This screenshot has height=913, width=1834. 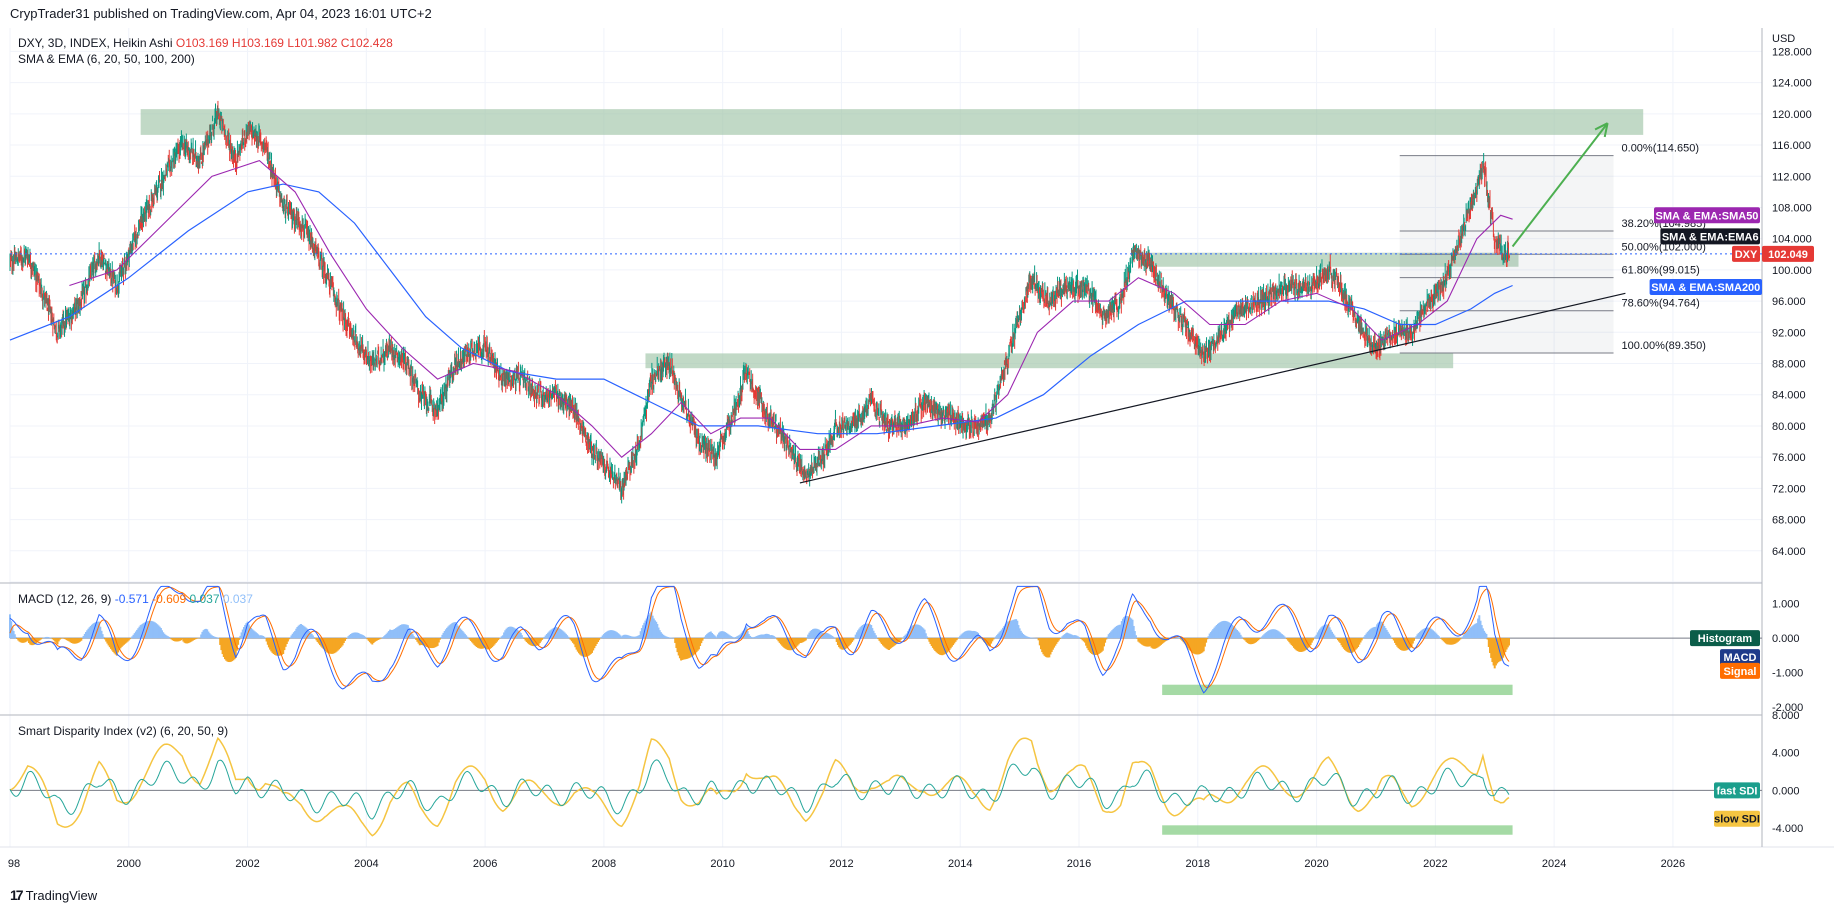 I want to click on tradingview-brand: 17 TradingView, so click(x=53, y=895).